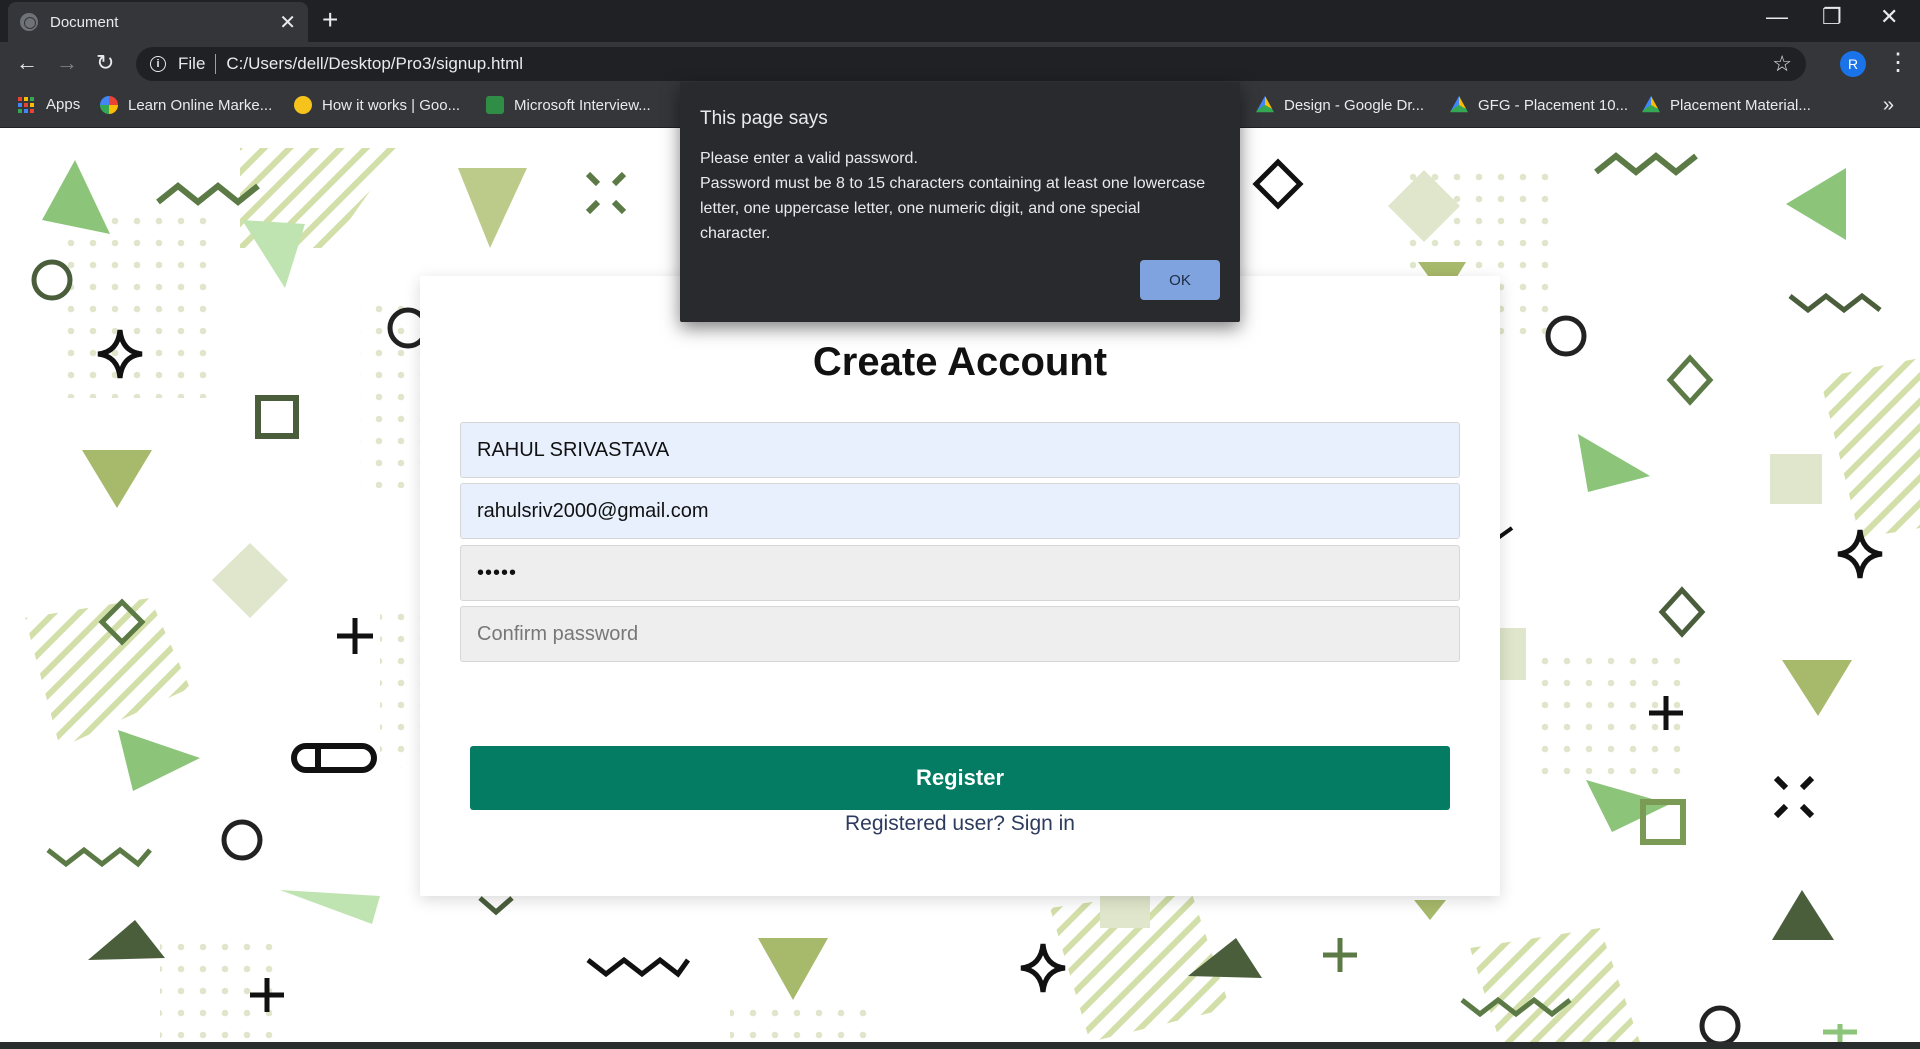 The height and width of the screenshot is (1049, 1920). Describe the element at coordinates (960, 511) in the screenshot. I see `email-field` at that location.